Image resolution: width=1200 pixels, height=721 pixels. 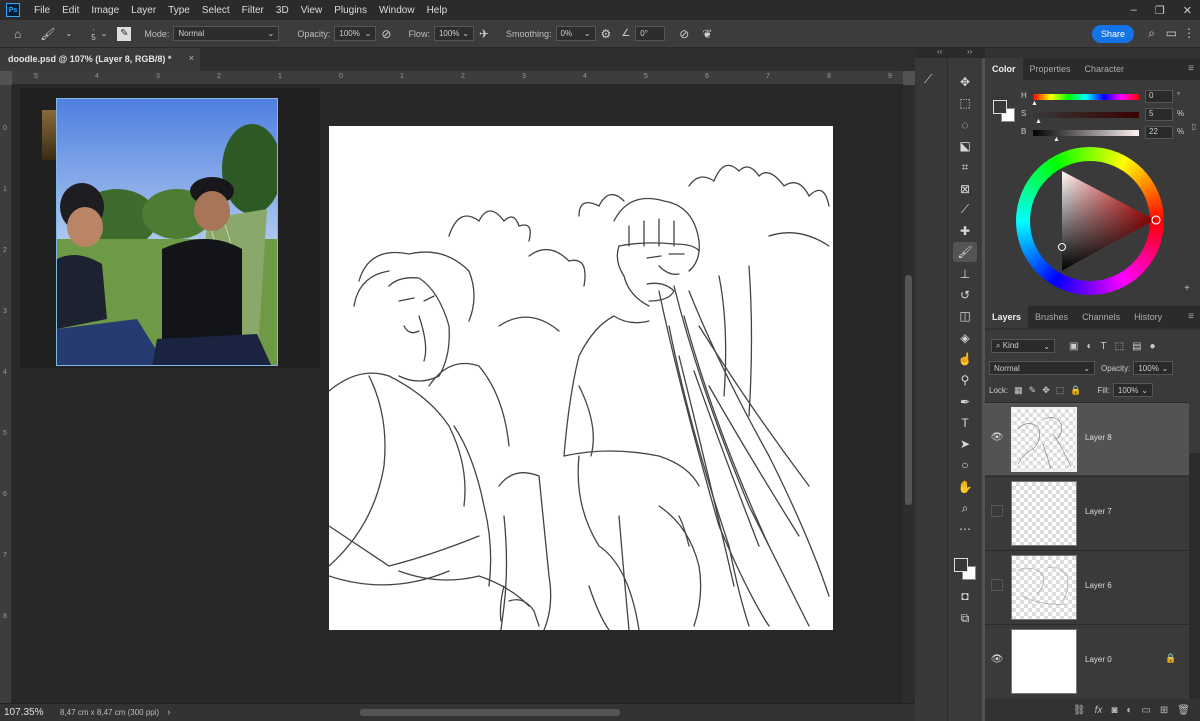 I want to click on tab-brushes: Brushes, so click(x=1051, y=317).